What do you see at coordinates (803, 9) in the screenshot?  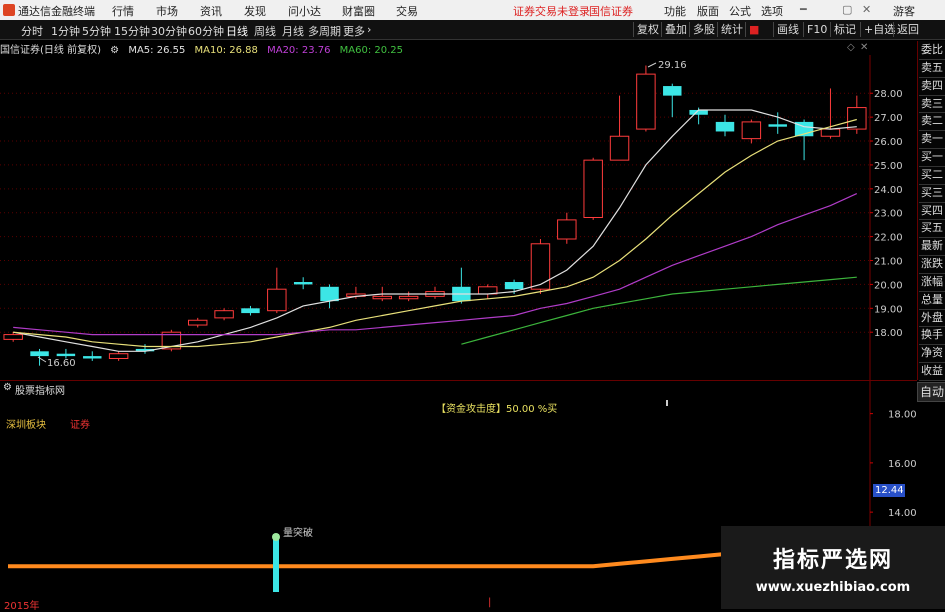 I see `minimize-icon: ━` at bounding box center [803, 9].